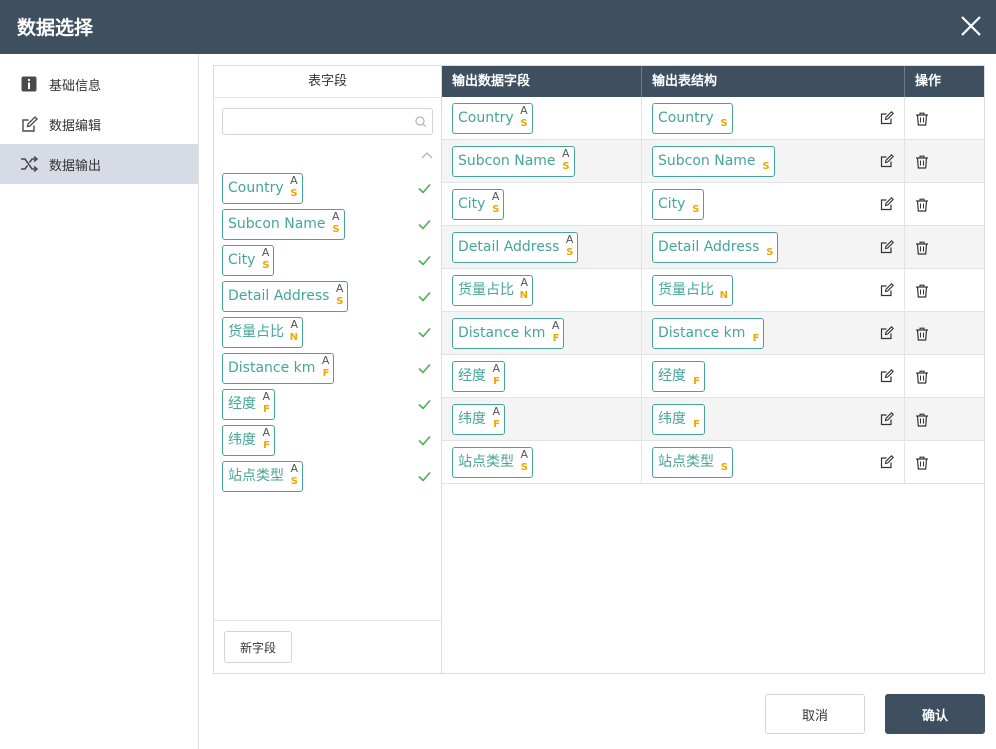 The width and height of the screenshot is (996, 749). Describe the element at coordinates (935, 714) in the screenshot. I see `confirm-button: 确认` at that location.